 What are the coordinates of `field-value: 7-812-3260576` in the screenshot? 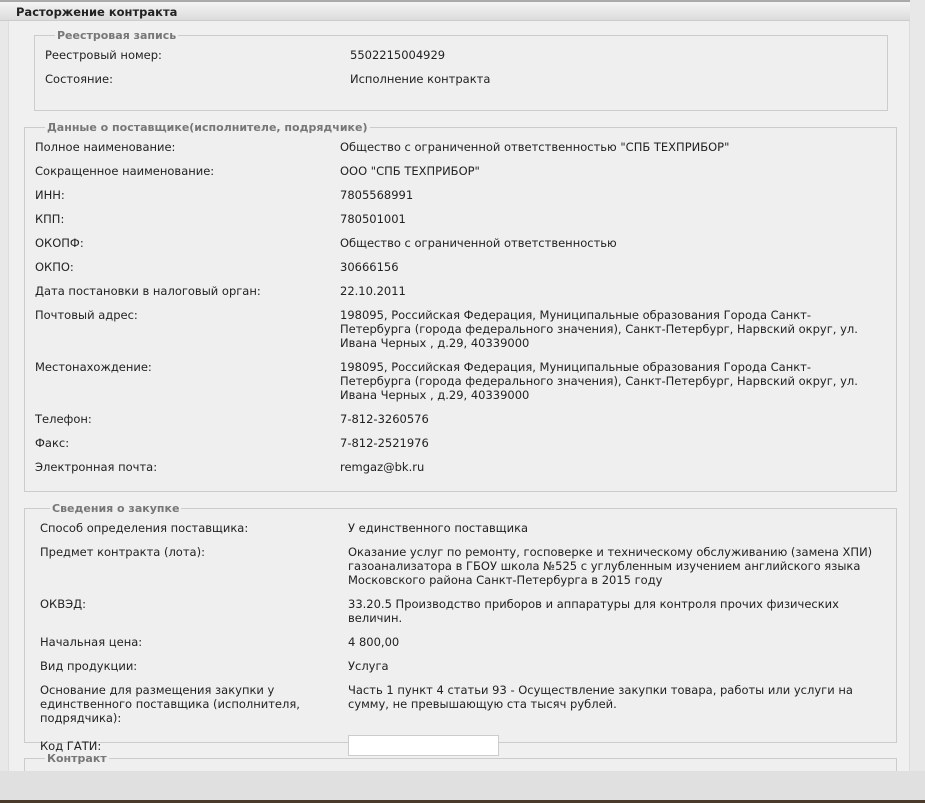 It's located at (384, 419).